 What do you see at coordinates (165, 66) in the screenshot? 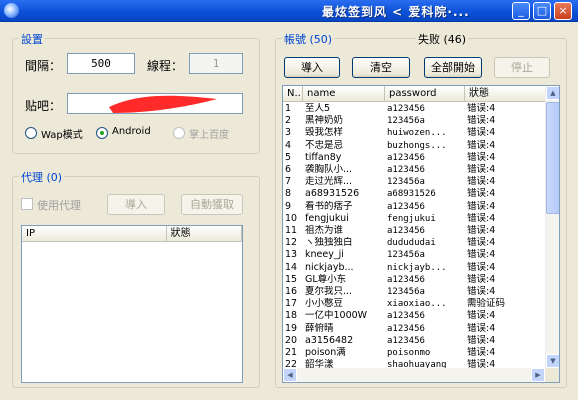
I see `threads-label: 線程：` at bounding box center [165, 66].